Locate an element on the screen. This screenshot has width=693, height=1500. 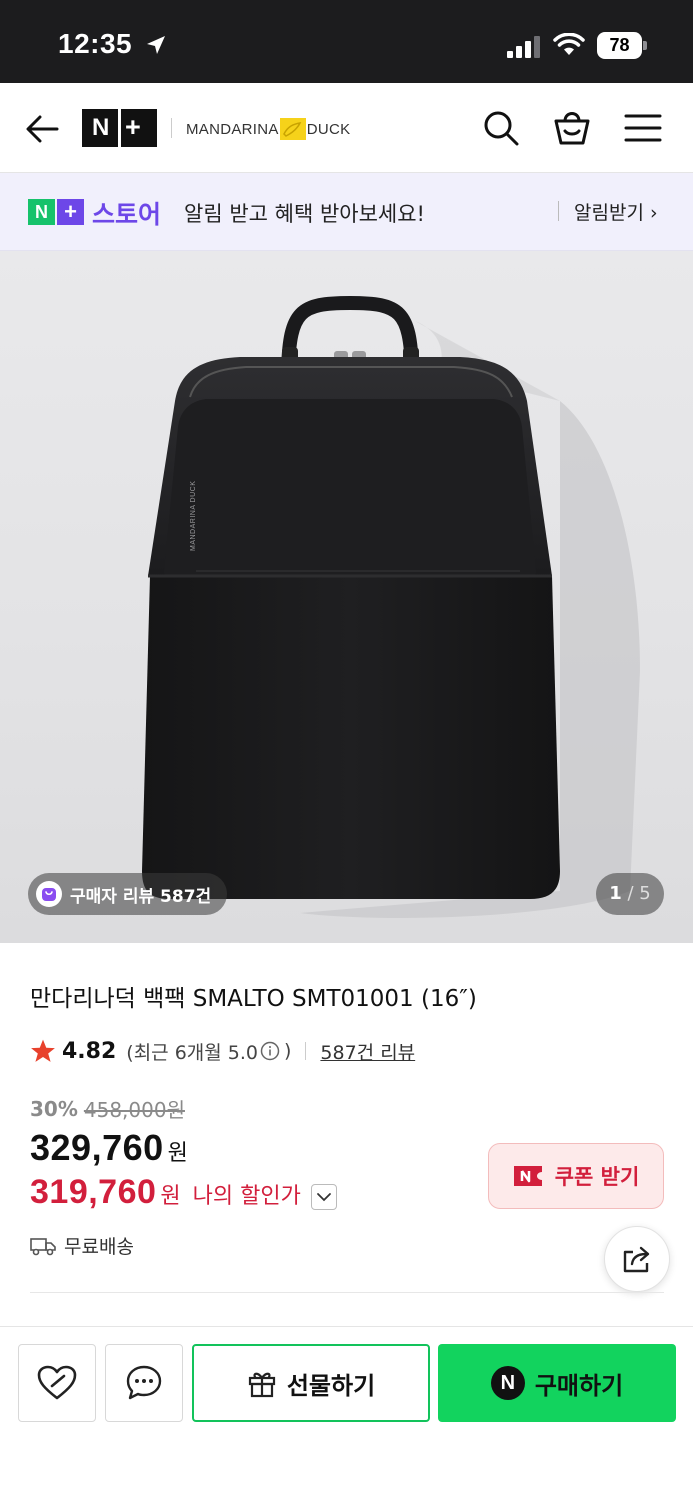
star-icon is located at coordinates (43, 1050).